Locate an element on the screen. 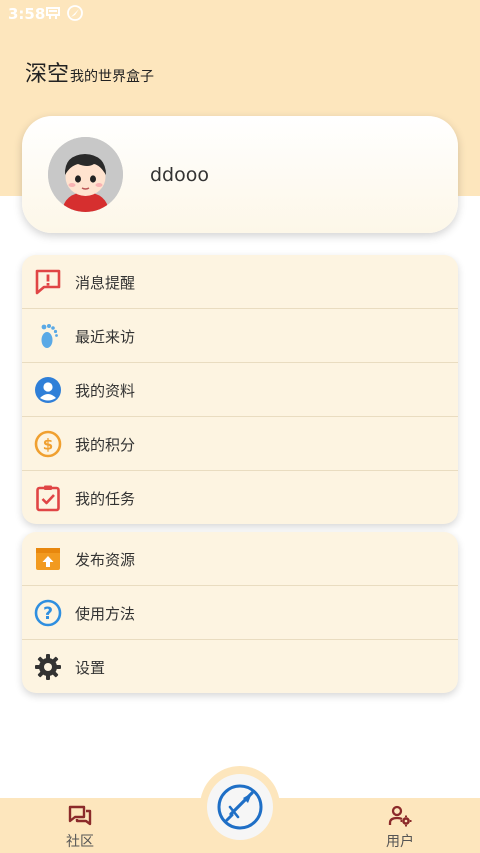 The width and height of the screenshot is (480, 853). avatar is located at coordinates (85, 174).